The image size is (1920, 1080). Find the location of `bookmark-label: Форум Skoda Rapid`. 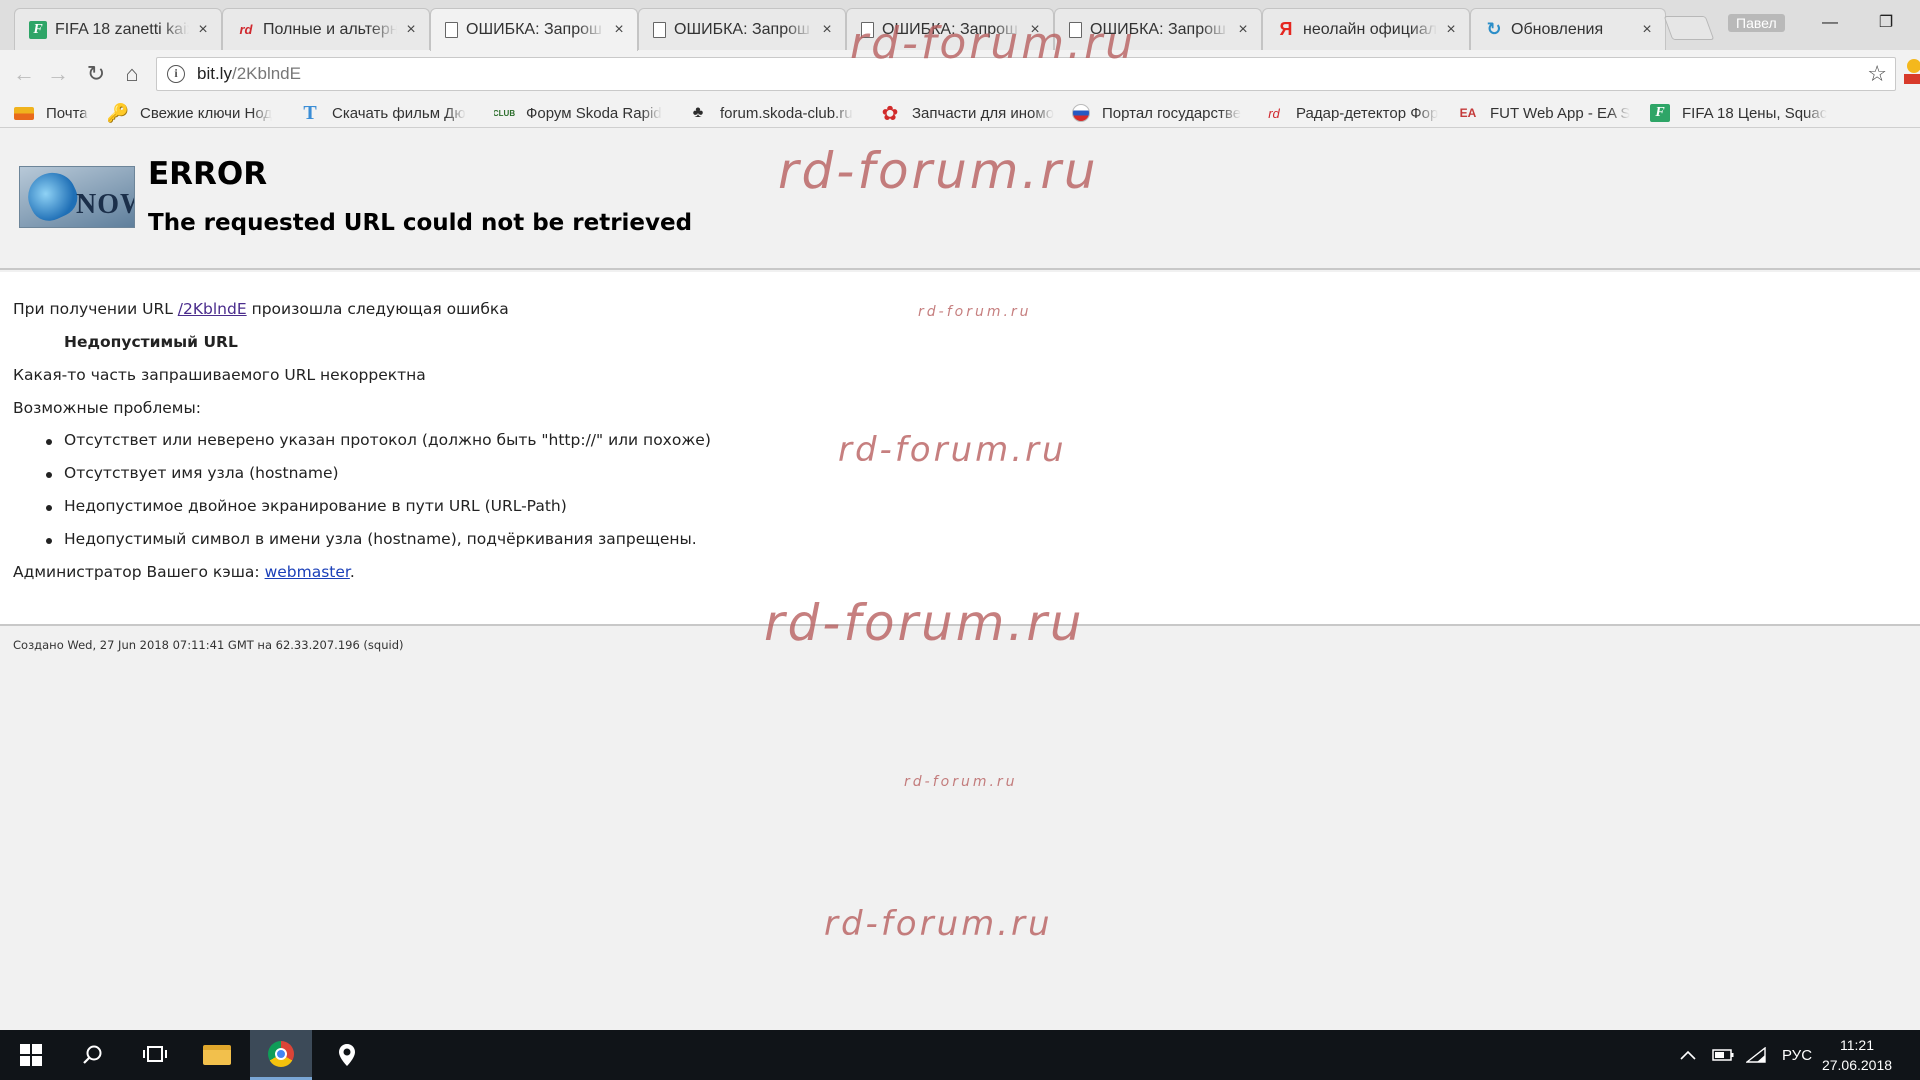

bookmark-label: Форум Skoda Rapid is located at coordinates (594, 113).